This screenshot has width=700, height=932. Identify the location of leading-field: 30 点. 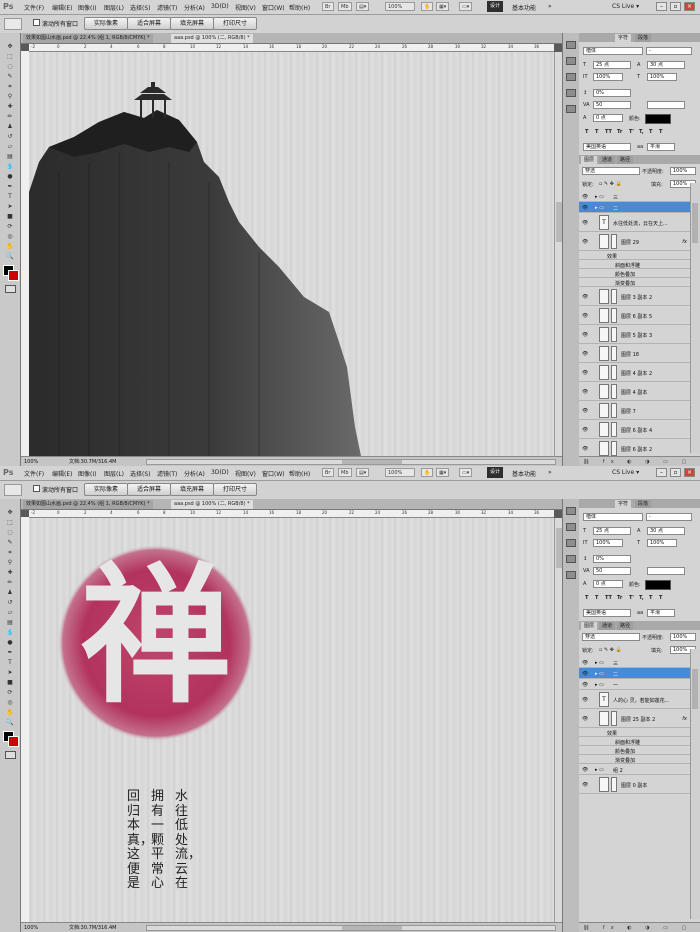
(666, 531).